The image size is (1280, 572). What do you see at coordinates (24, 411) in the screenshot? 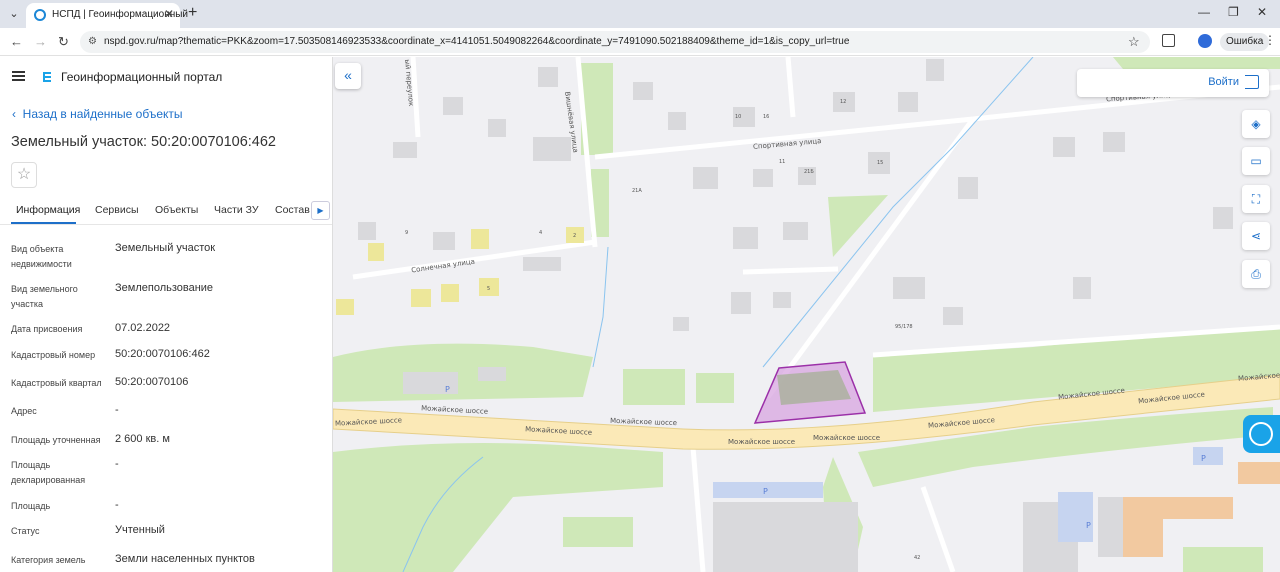
I see `prop-label: Адрес` at bounding box center [24, 411].